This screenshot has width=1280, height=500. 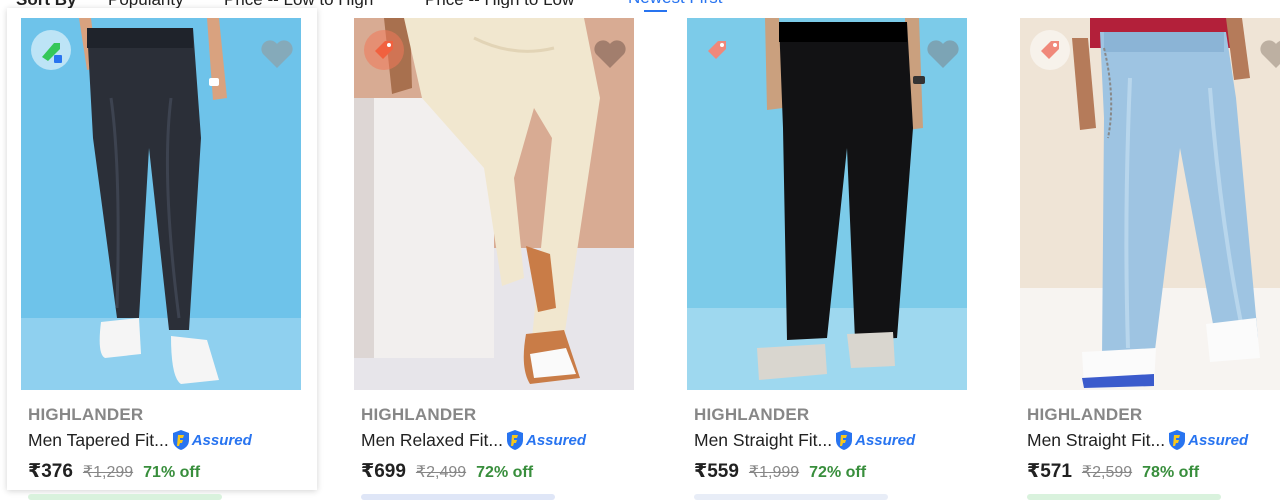 What do you see at coordinates (774, 472) in the screenshot?
I see `product-mrp: ₹1,999` at bounding box center [774, 472].